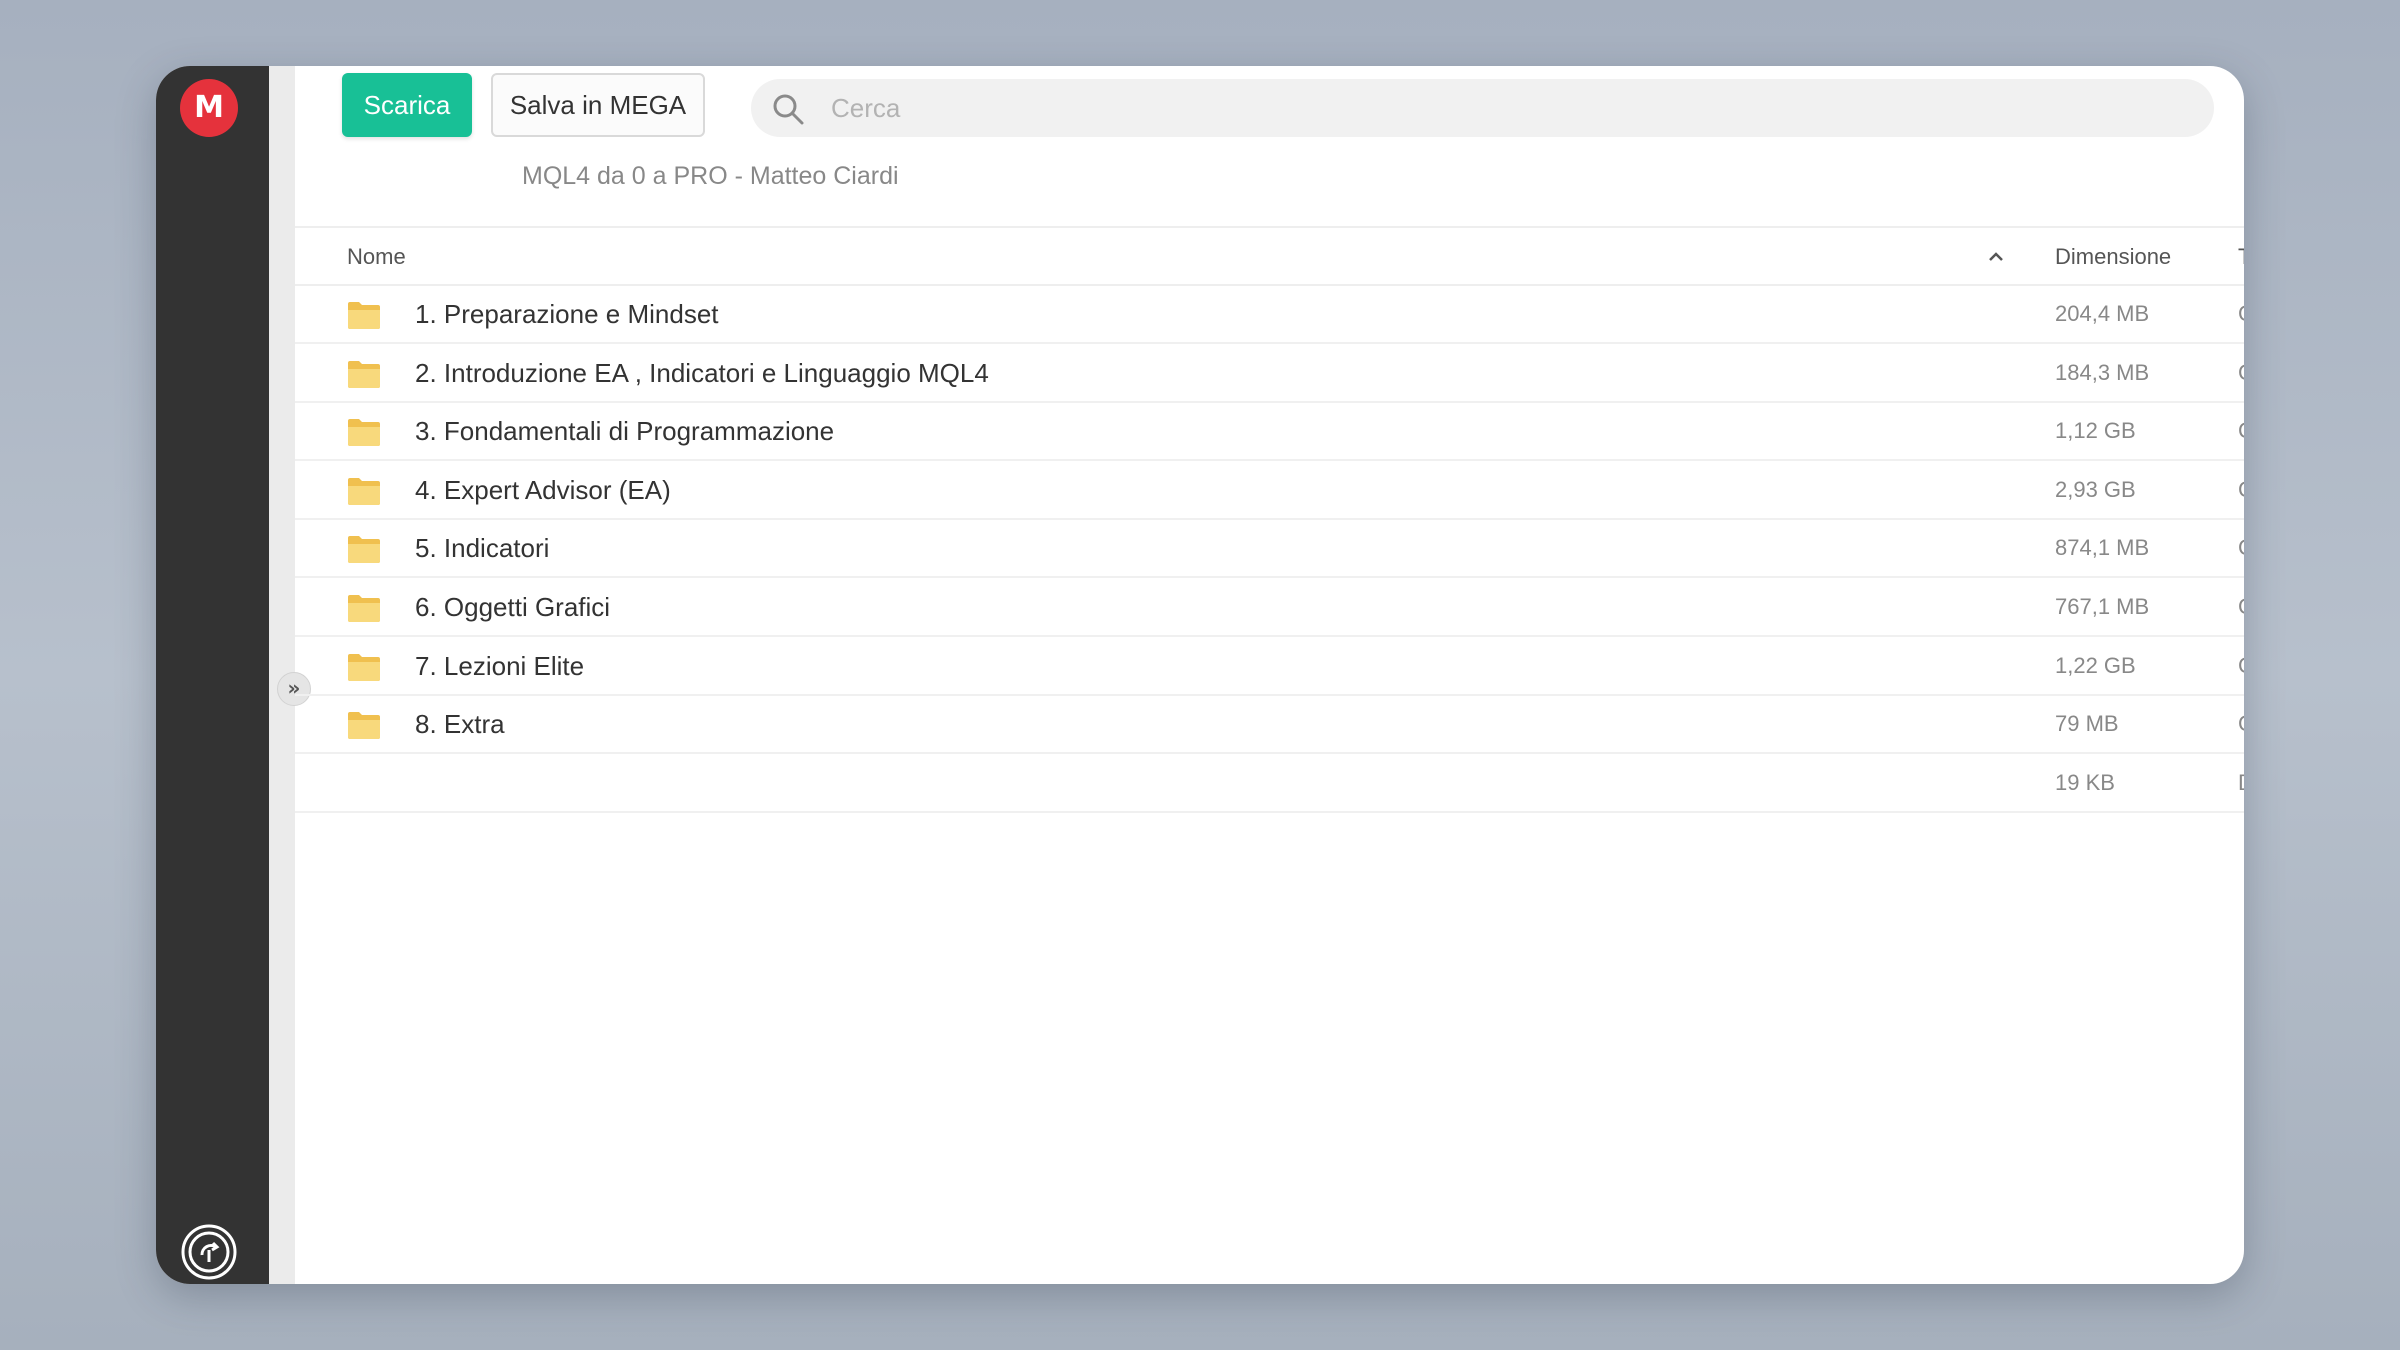 This screenshot has width=2400, height=1350. Describe the element at coordinates (2241, 783) in the screenshot. I see `cell-type: Documento PDF` at that location.